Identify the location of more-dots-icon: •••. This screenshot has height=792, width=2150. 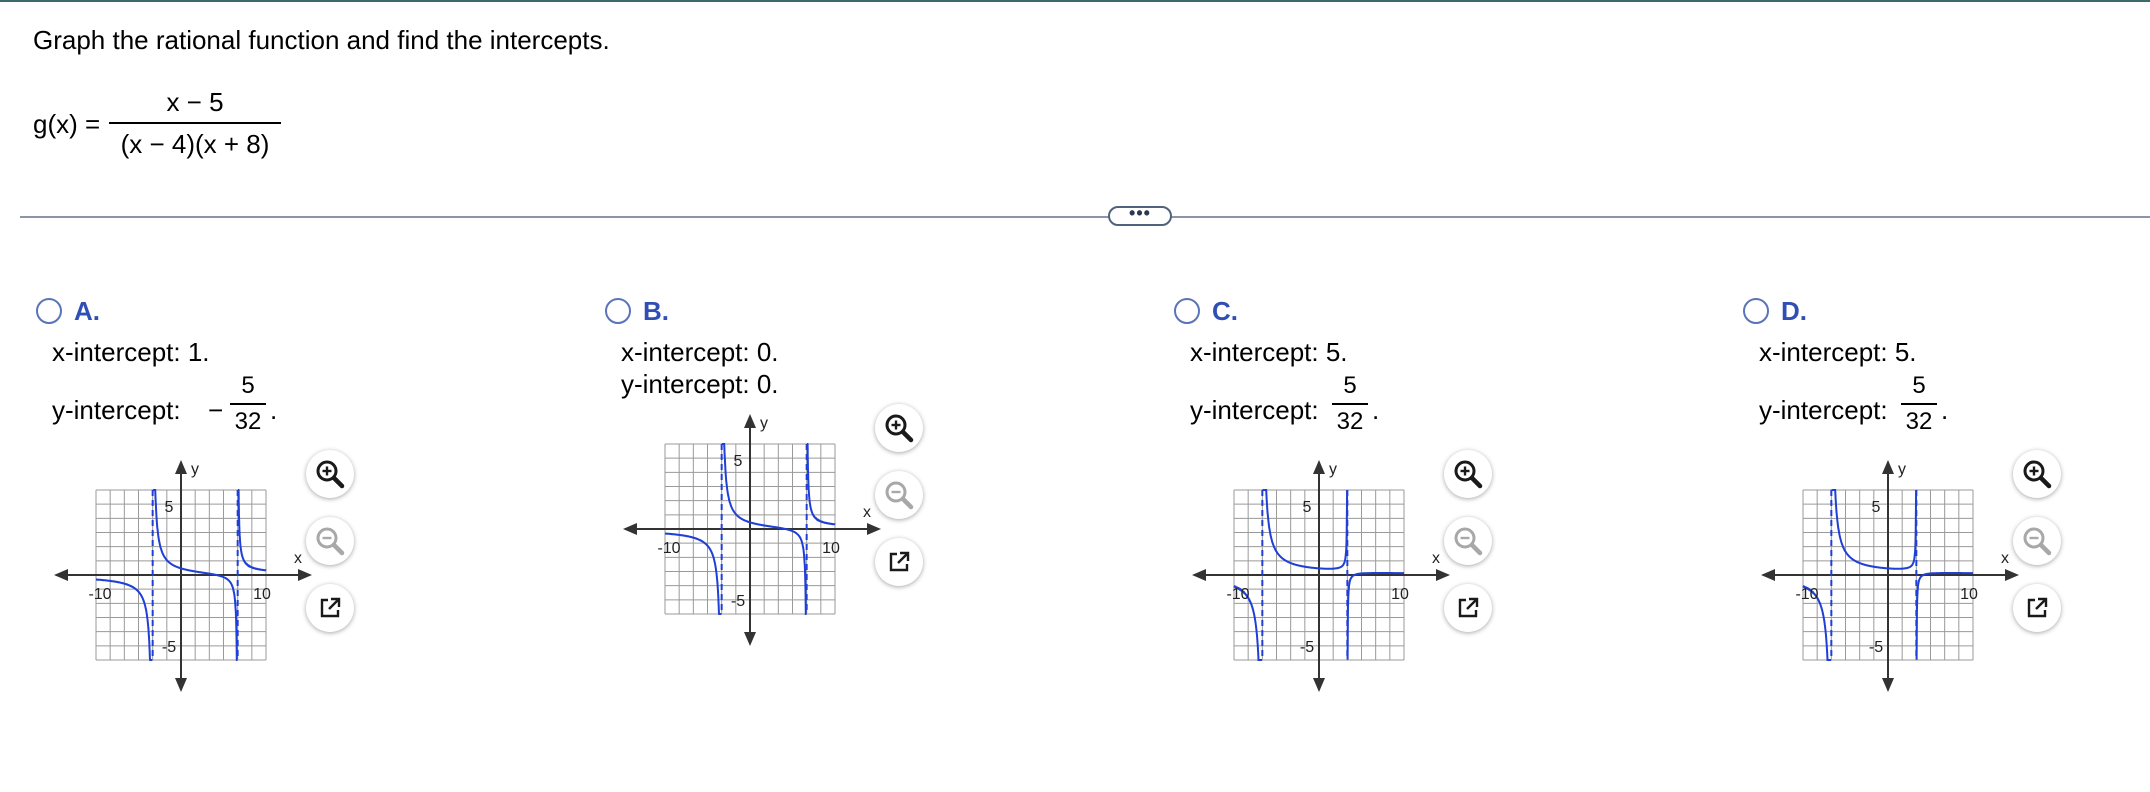
(1140, 213).